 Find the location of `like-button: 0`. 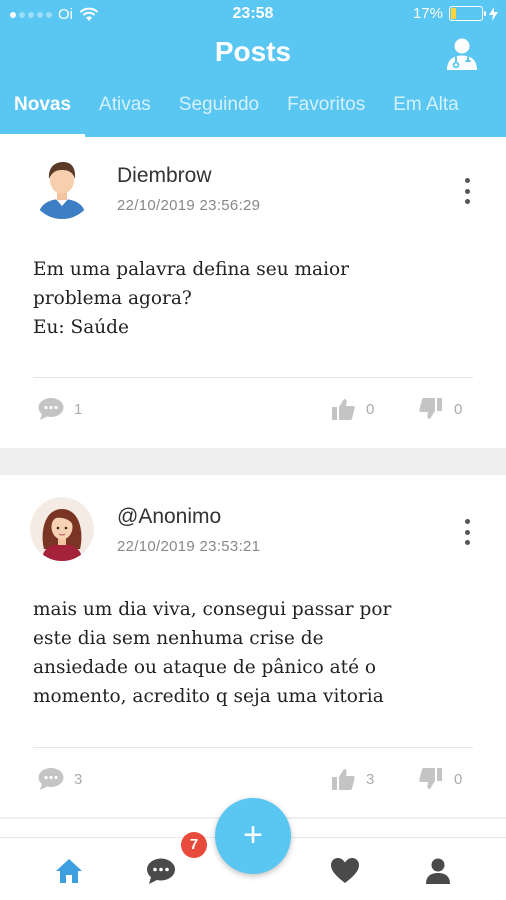

like-button: 0 is located at coordinates (352, 409).